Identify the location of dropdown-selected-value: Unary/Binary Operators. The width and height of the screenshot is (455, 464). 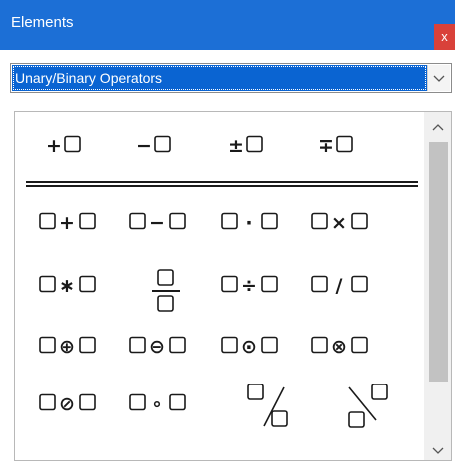
(219, 78).